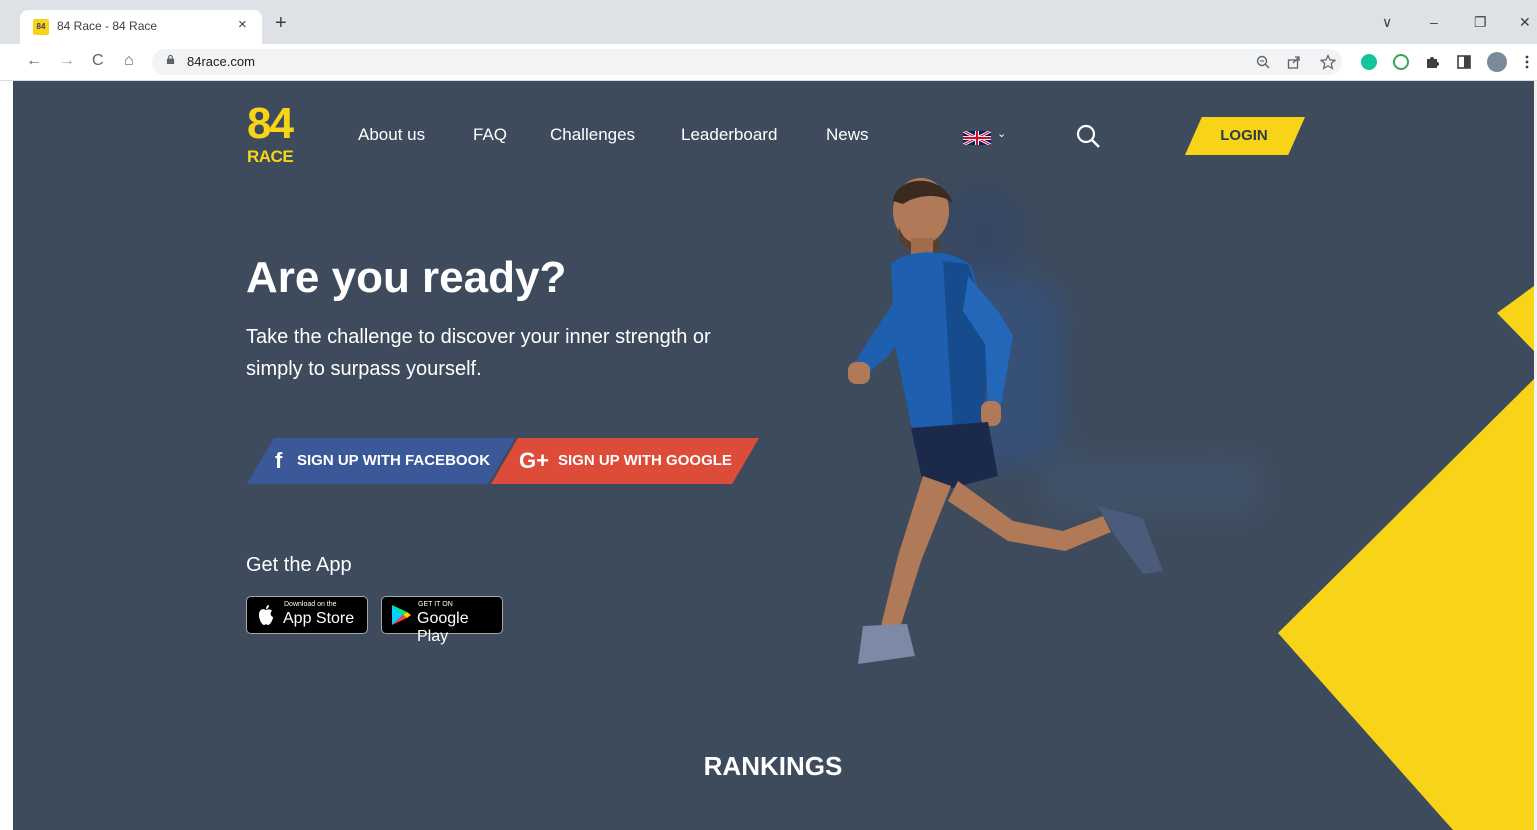  What do you see at coordinates (270, 156) in the screenshot?
I see `logo-word: RACE` at bounding box center [270, 156].